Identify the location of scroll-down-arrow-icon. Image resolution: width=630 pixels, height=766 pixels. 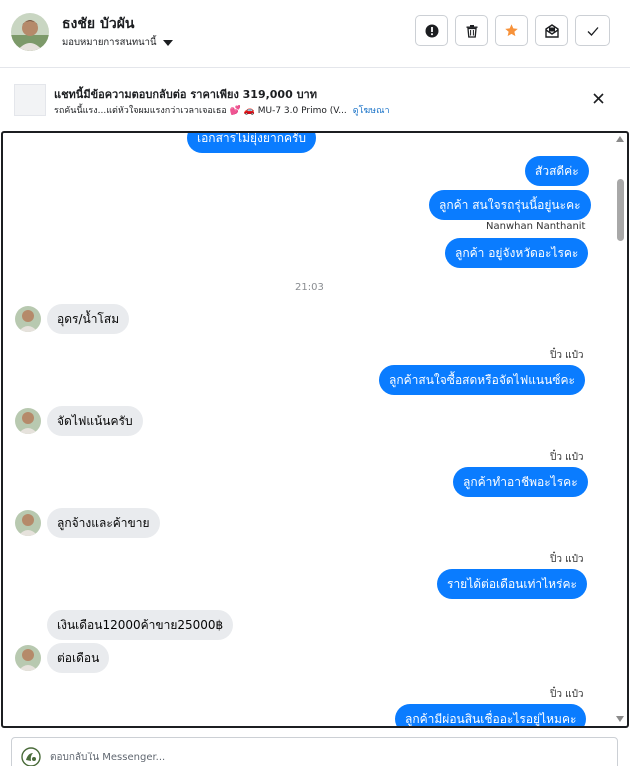
(620, 719).